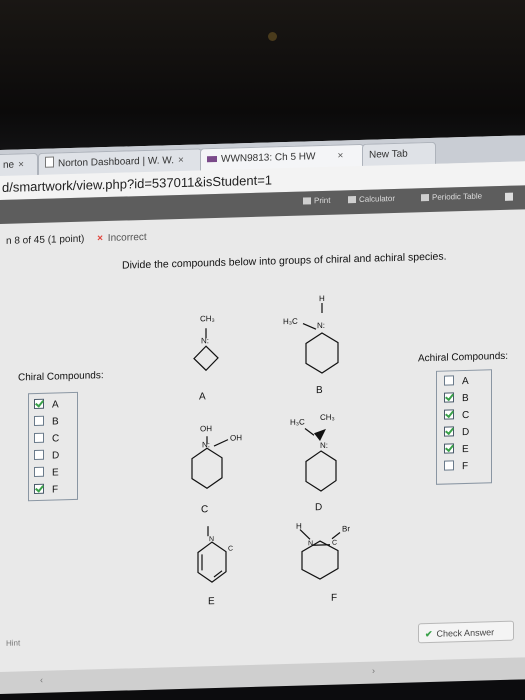 The width and height of the screenshot is (525, 700). What do you see at coordinates (334, 598) in the screenshot?
I see `molecule-f-label: F` at bounding box center [334, 598].